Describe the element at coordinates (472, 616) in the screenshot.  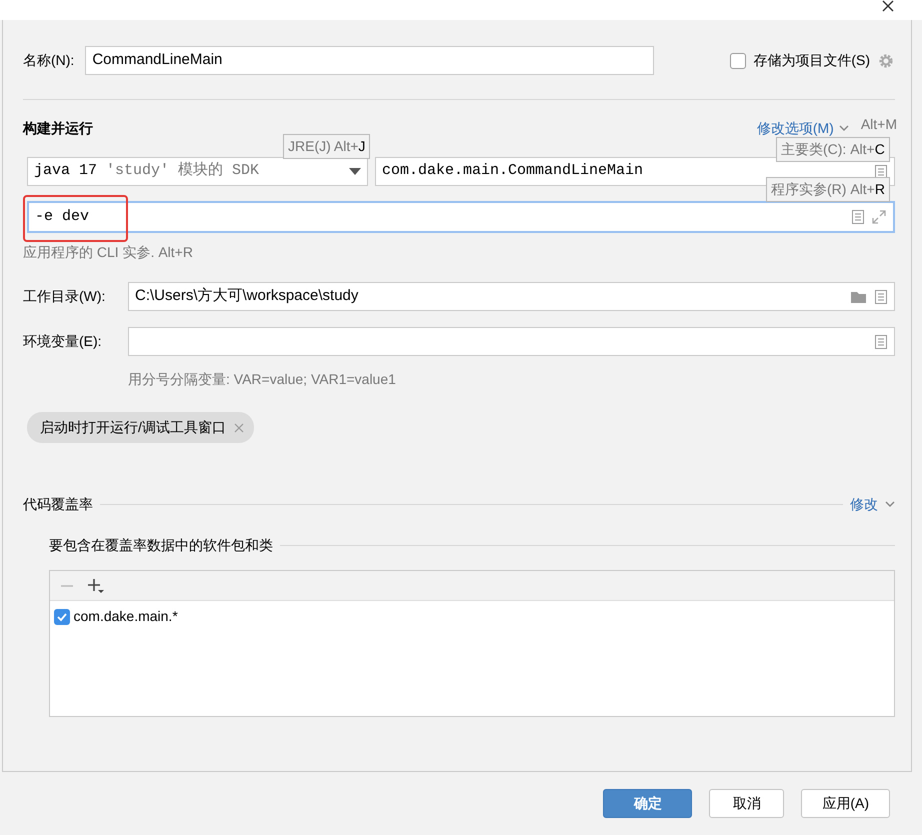
I see `list-item: com.dake.main.*` at that location.